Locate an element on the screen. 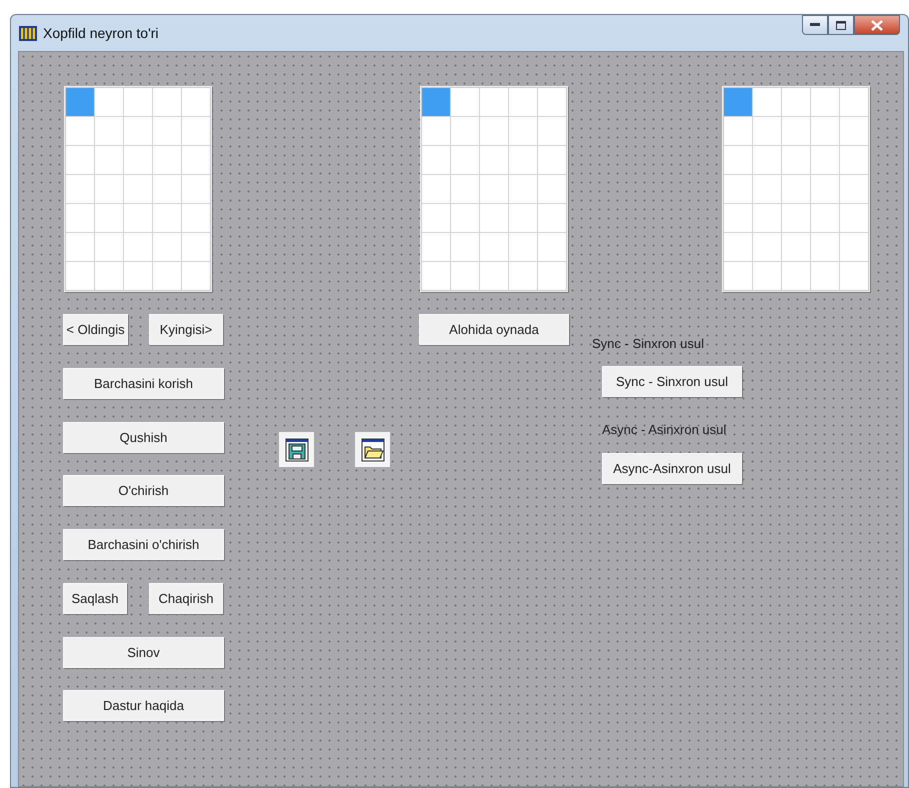 This screenshot has height=788, width=909. maximize-button is located at coordinates (841, 25).